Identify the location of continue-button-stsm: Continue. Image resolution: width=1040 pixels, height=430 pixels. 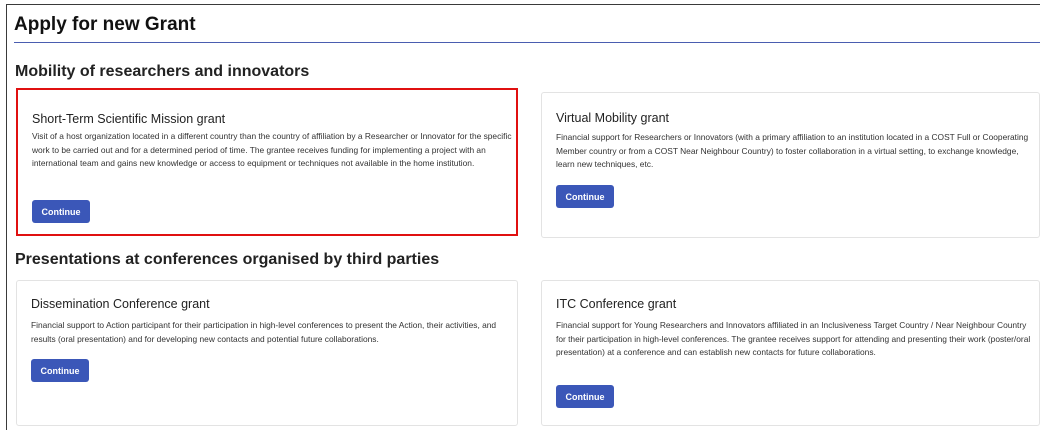
(61, 211).